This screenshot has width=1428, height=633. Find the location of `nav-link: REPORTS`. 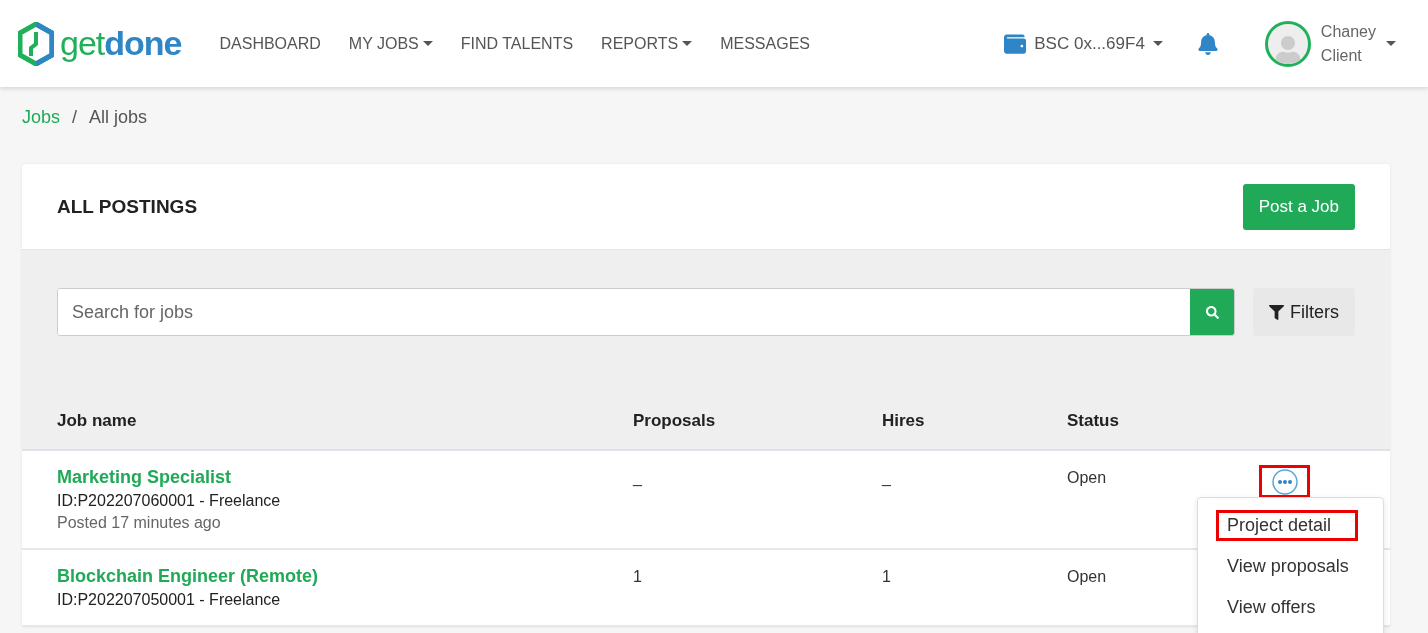

nav-link: REPORTS is located at coordinates (647, 43).